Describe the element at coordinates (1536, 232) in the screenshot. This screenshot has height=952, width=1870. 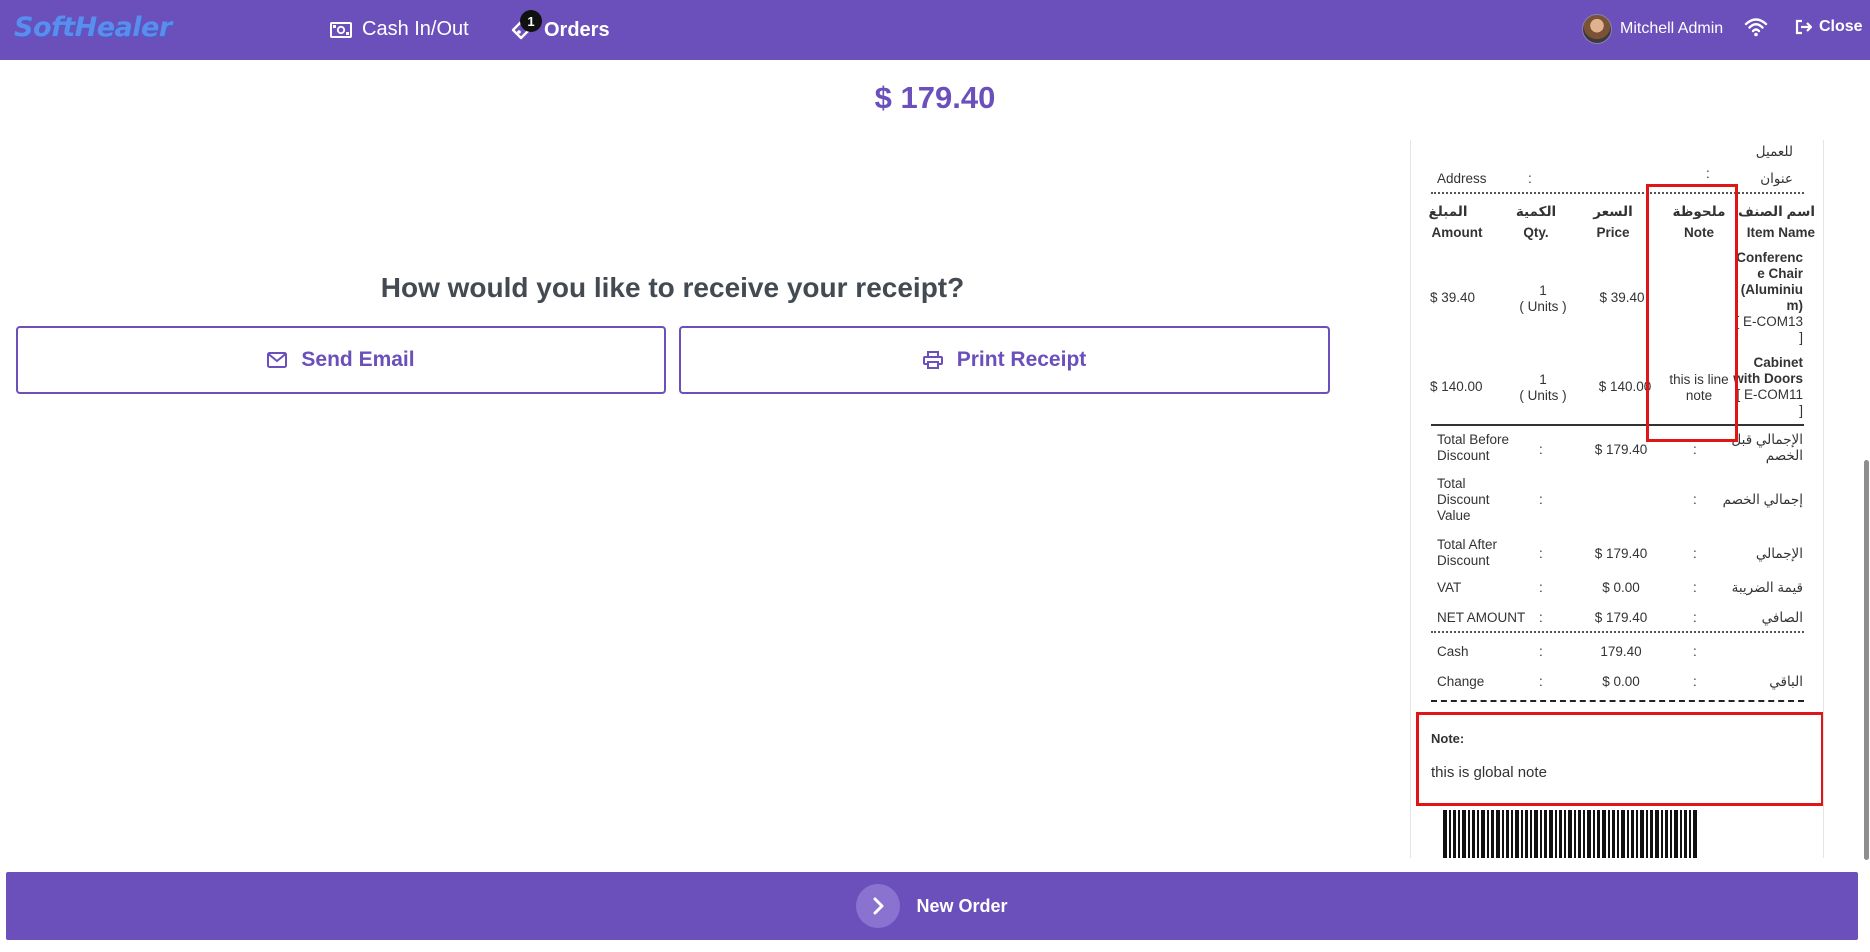
I see `col-qty: Qty.` at that location.